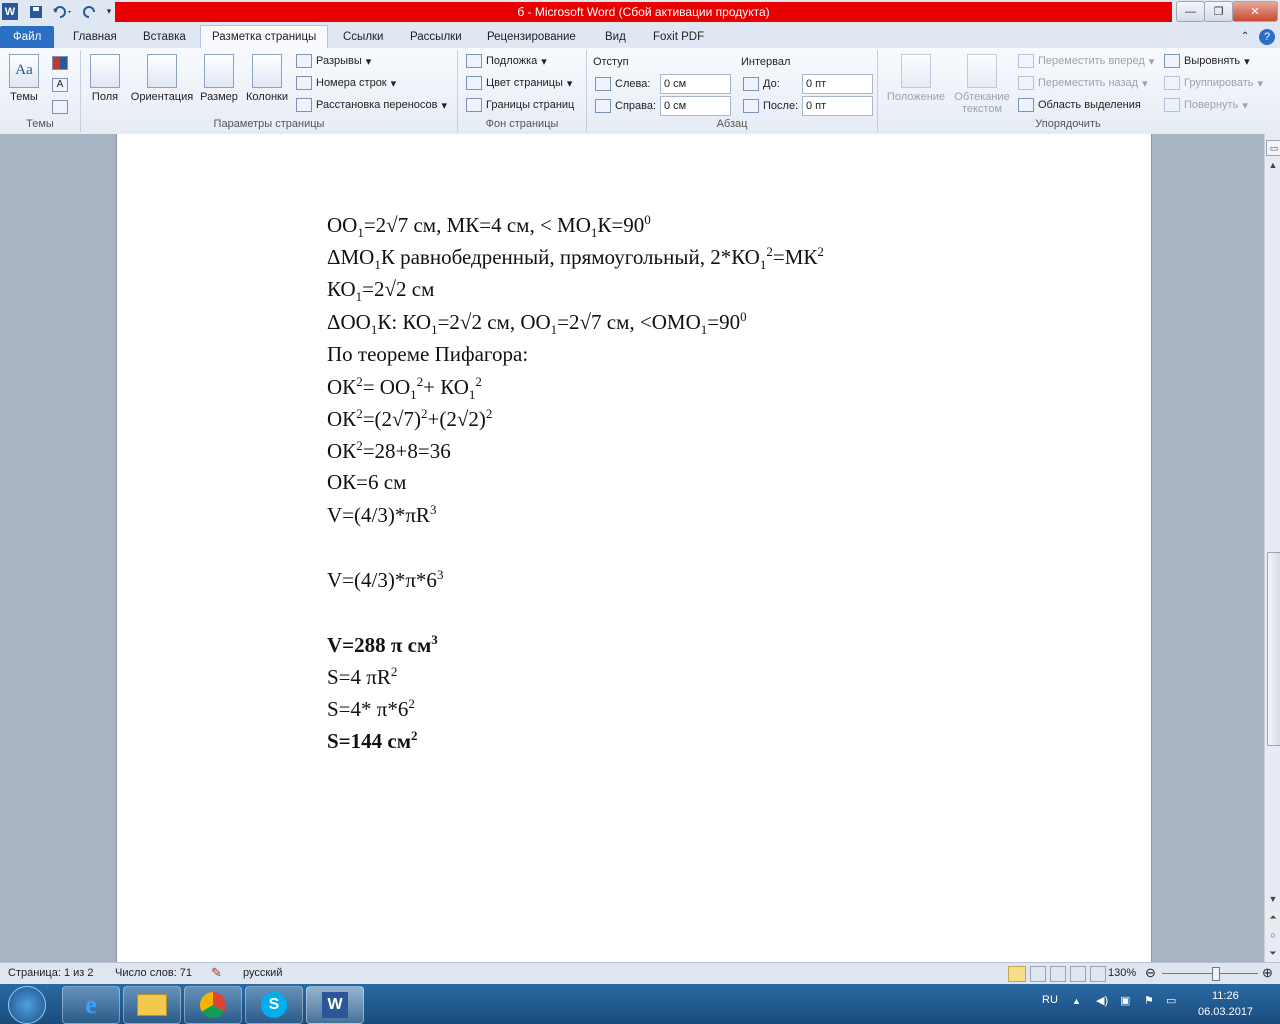 This screenshot has width=1280, height=1024. Describe the element at coordinates (1206, 105) in the screenshot. I see `rotate-button: Повернуть ▾` at that location.